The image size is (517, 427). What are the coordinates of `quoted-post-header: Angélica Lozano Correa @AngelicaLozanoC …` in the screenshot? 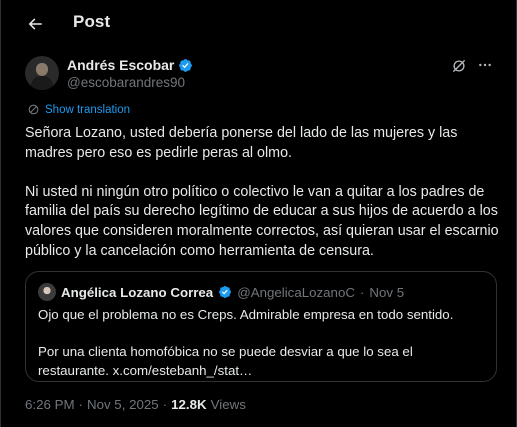 It's located at (262, 292).